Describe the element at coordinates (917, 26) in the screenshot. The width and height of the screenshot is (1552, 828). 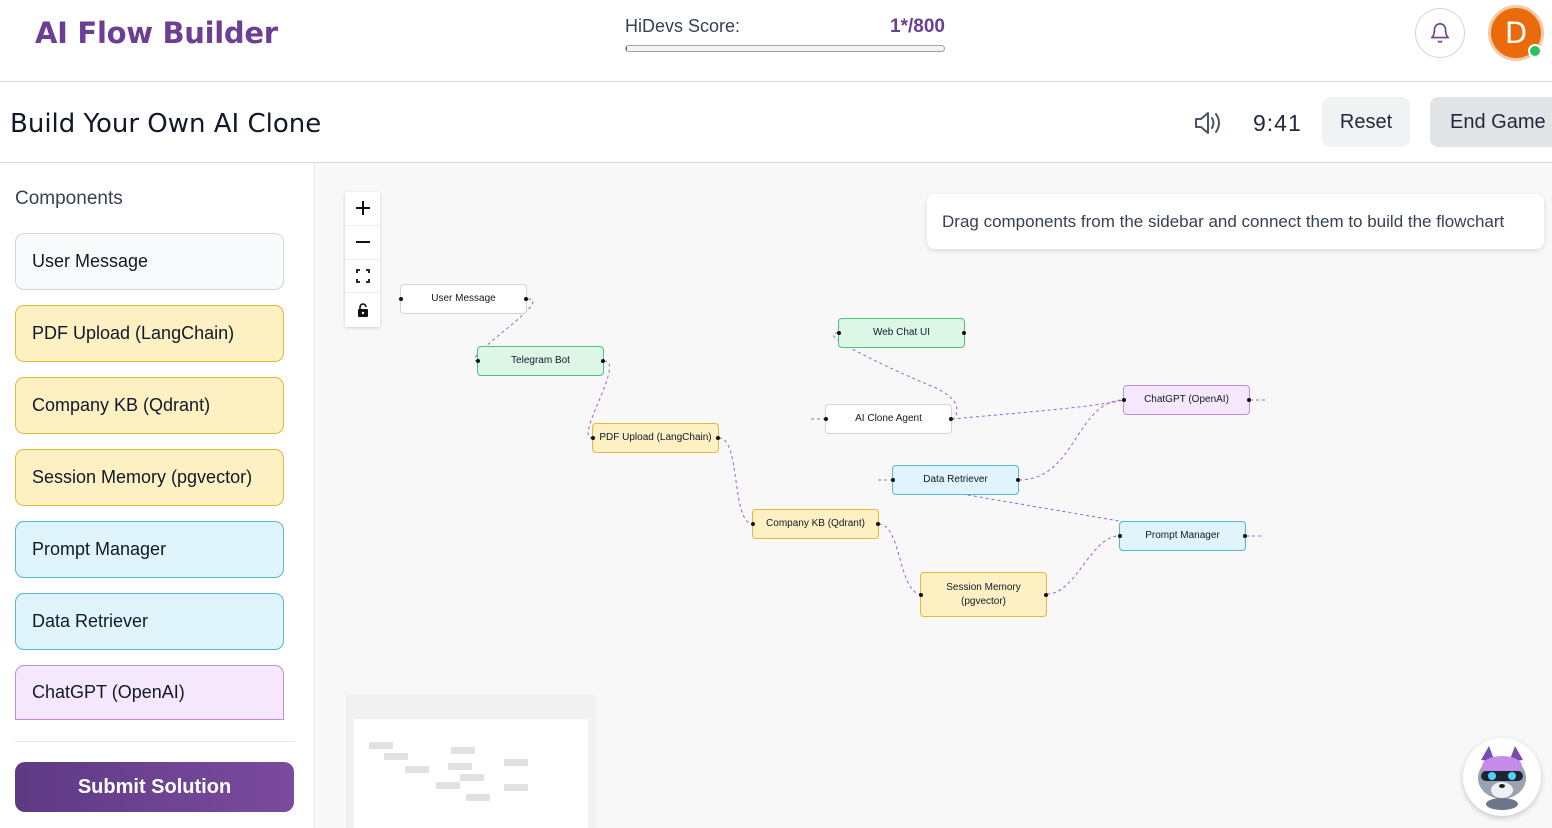
I see `score-value: 1*/800` at that location.